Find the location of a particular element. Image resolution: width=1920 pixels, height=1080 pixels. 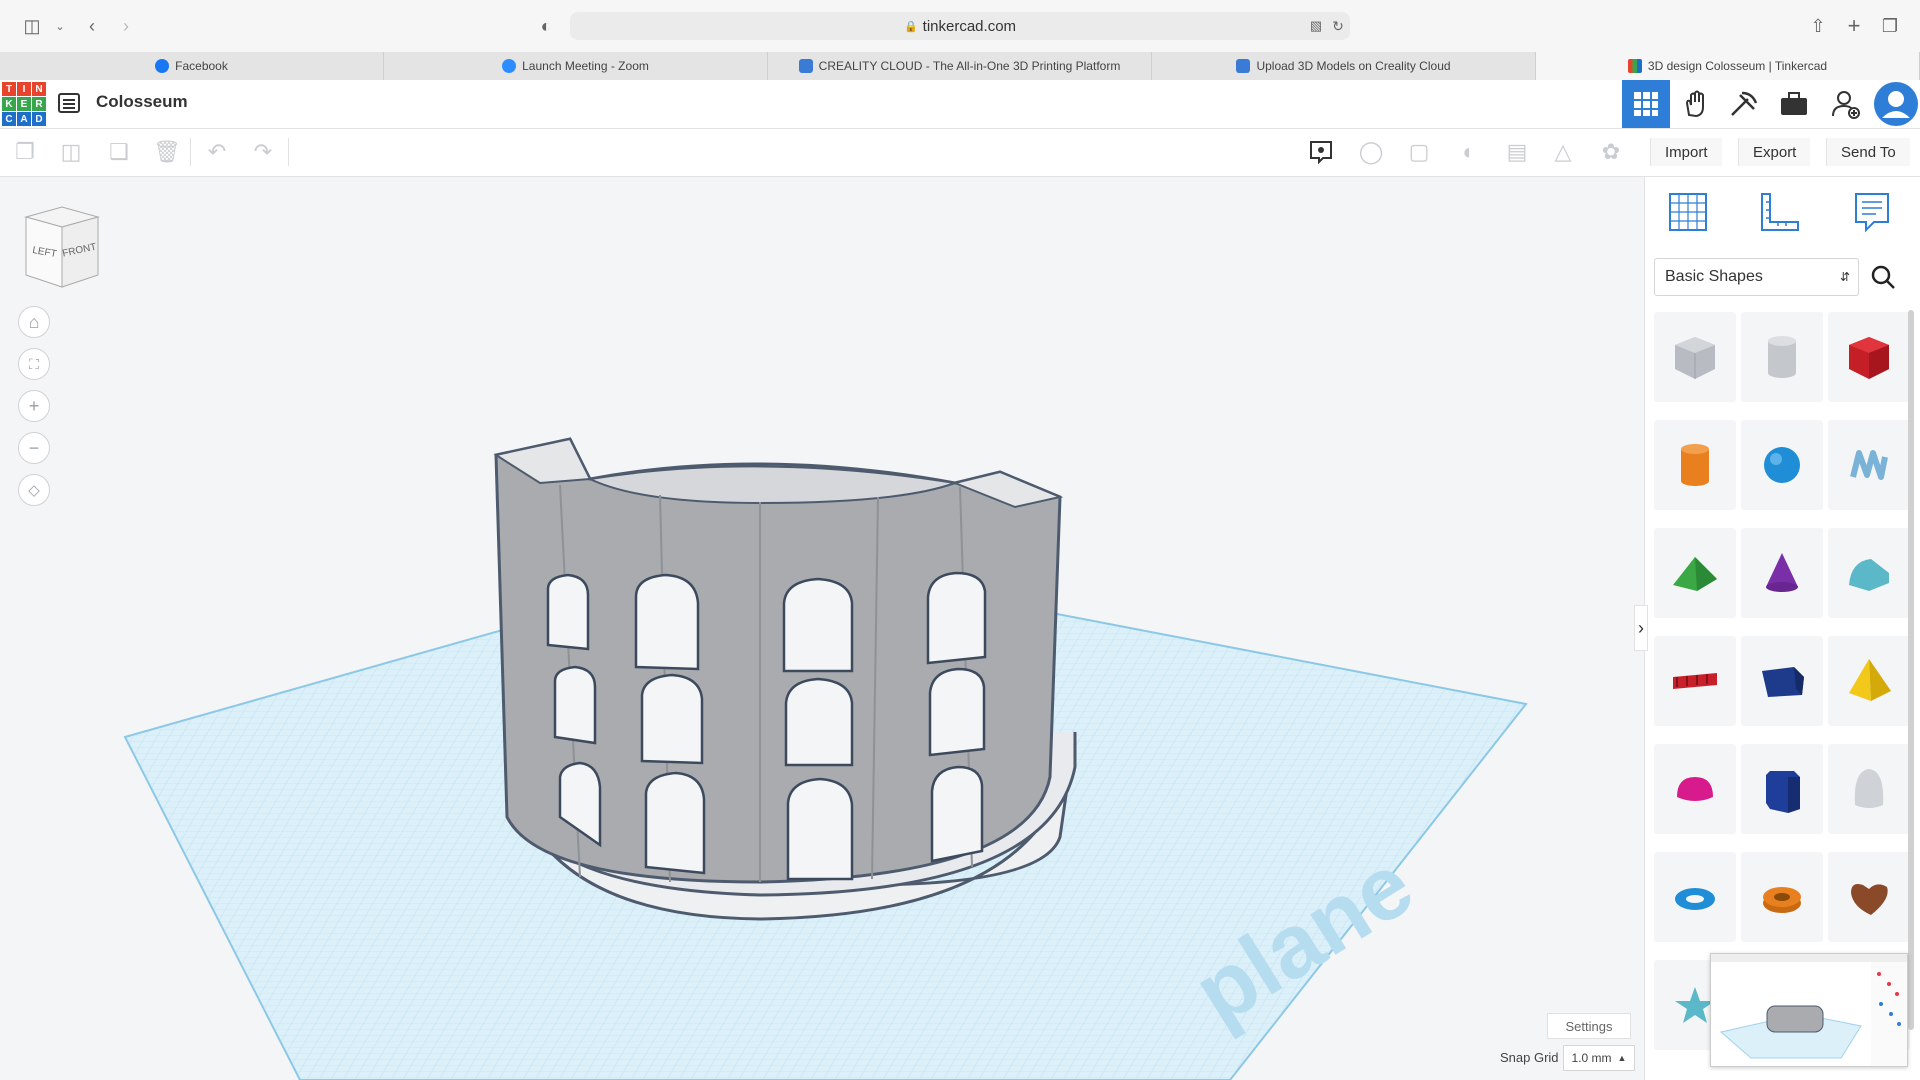

tab-facebook: Facebook is located at coordinates (192, 66).